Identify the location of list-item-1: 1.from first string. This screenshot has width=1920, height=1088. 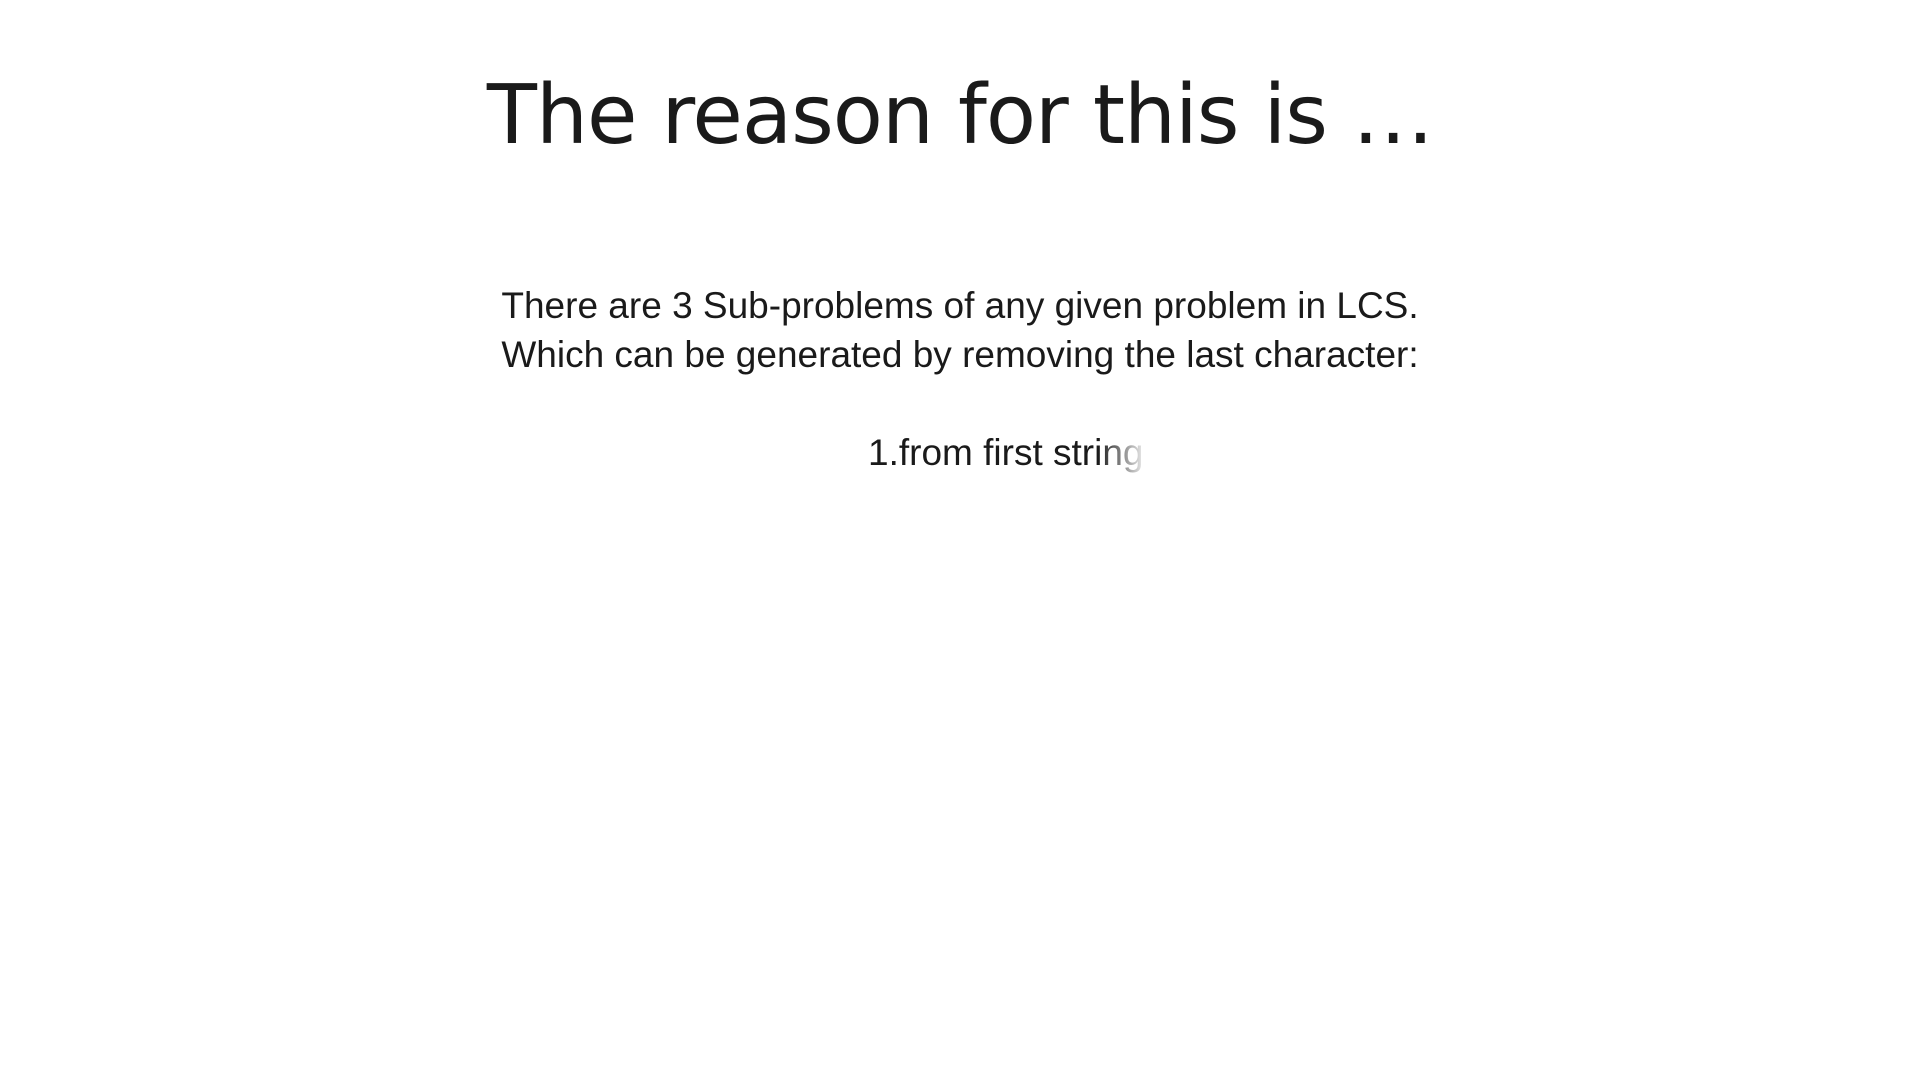
(960, 458).